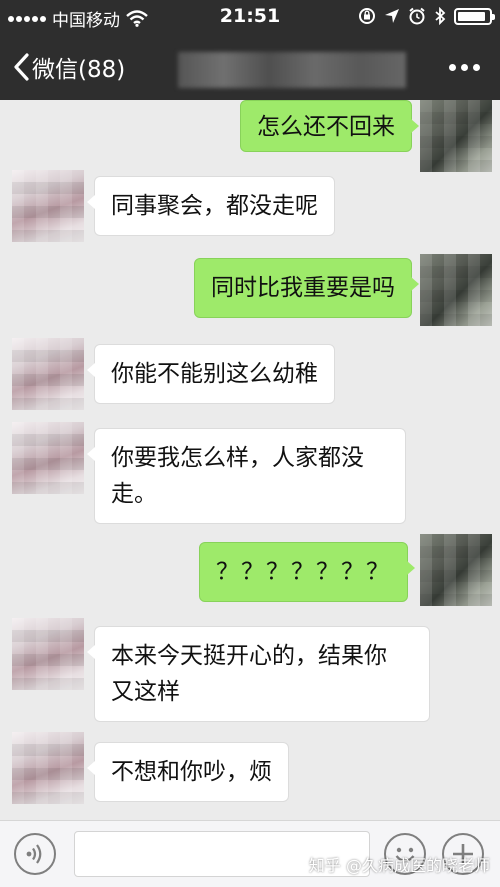 Image resolution: width=500 pixels, height=887 pixels. Describe the element at coordinates (367, 16) in the screenshot. I see `orientation-lock-icon` at that location.